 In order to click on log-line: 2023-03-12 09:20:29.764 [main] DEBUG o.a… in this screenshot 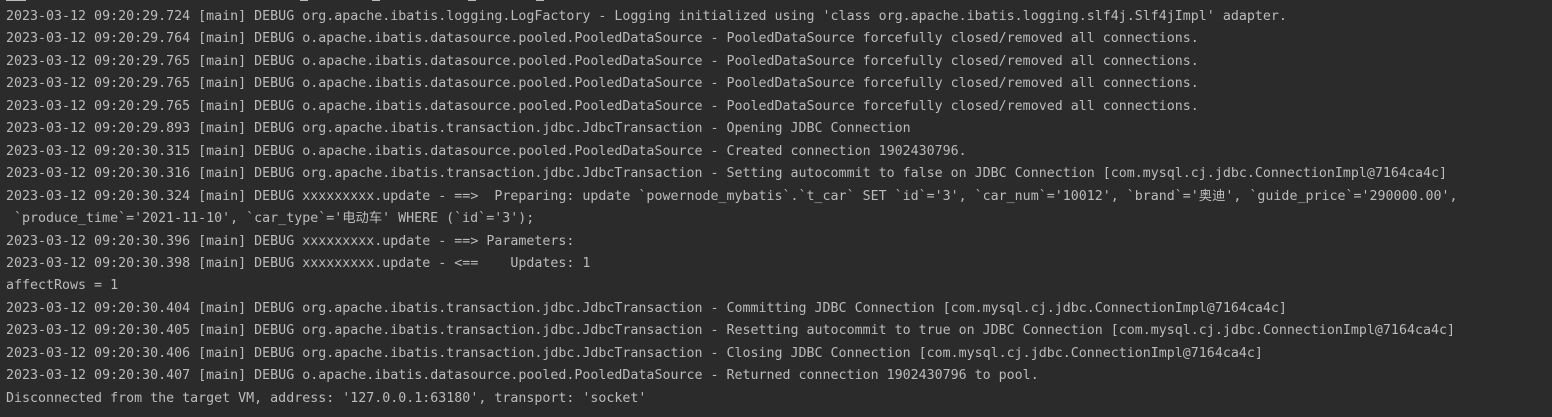, I will do `click(602, 39)`.